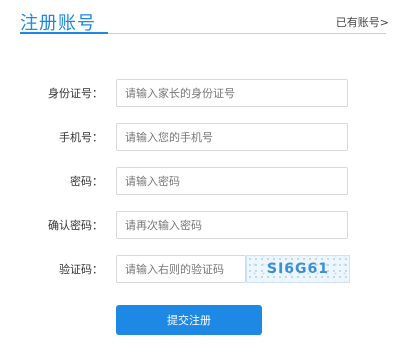 This screenshot has height=344, width=409. I want to click on captcha-row: 验证码： SI6G61, so click(204, 270).